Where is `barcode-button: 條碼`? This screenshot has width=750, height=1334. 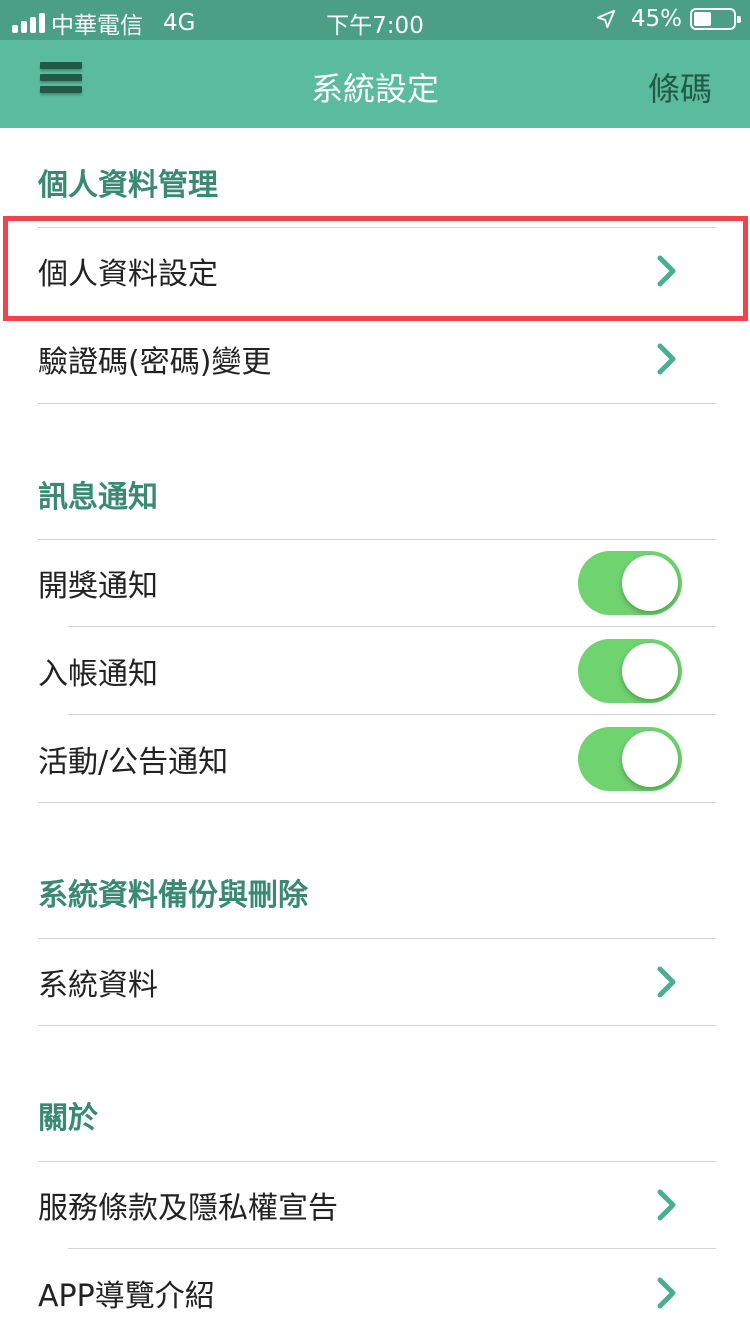 barcode-button: 條碼 is located at coordinates (680, 87).